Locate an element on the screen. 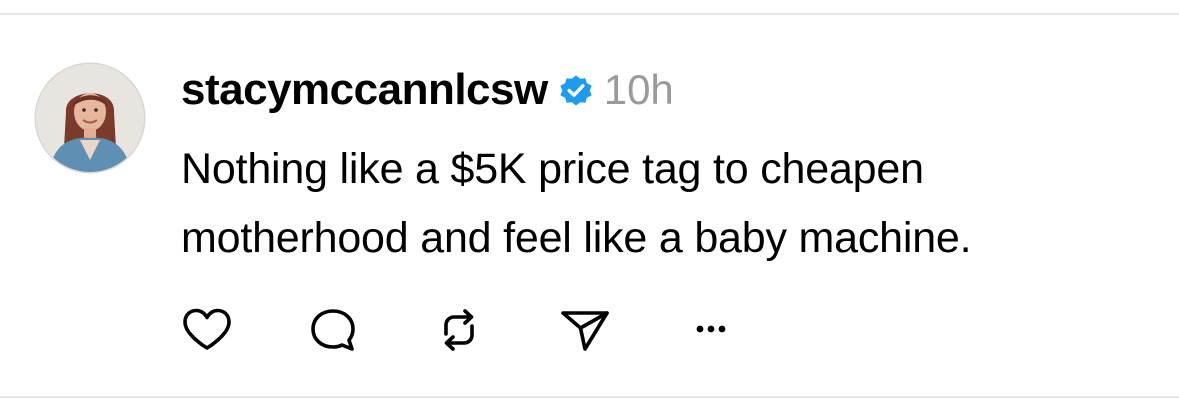 The width and height of the screenshot is (1179, 404). avatar is located at coordinates (90, 118).